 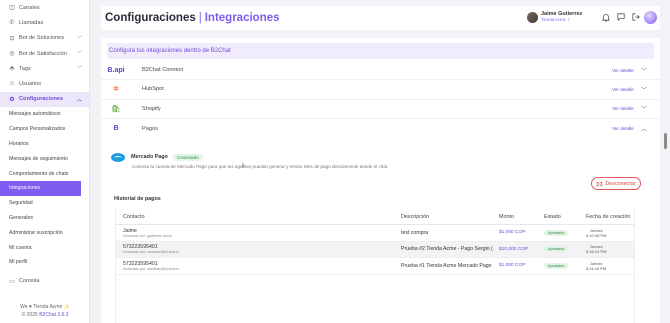 I want to click on user-company: Tienda Acme ✓, so click(x=556, y=19).